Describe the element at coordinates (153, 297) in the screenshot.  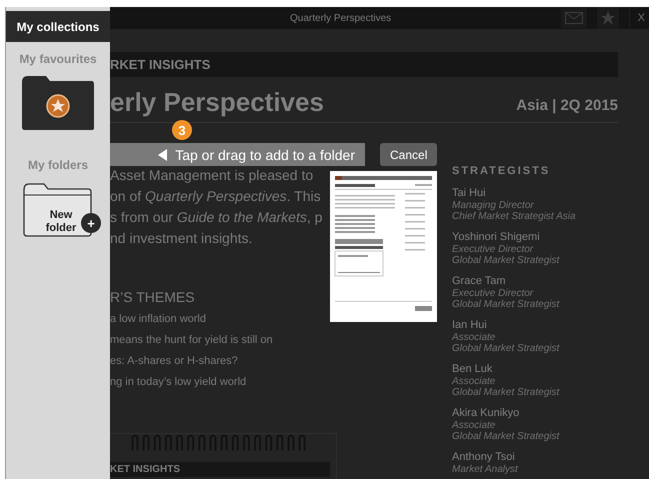
I see `themes-heading: R’S THEMES` at that location.